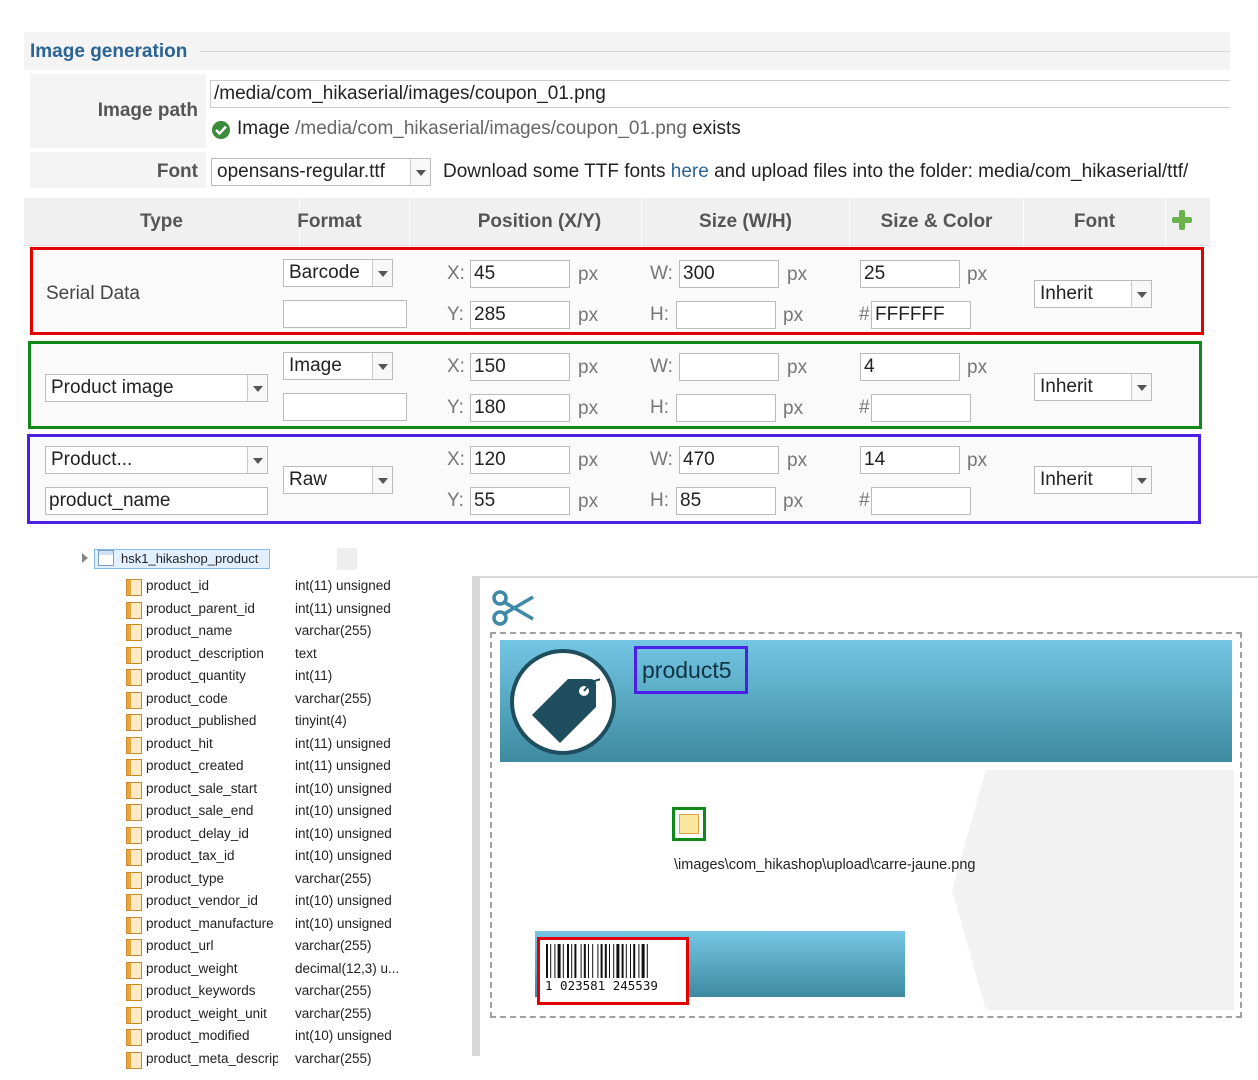  What do you see at coordinates (212, 743) in the screenshot?
I see `column-name: product_hit` at bounding box center [212, 743].